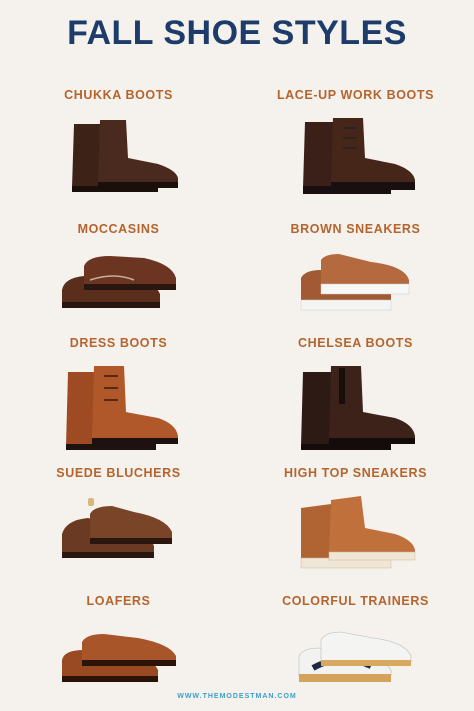 This screenshot has width=474, height=711. Describe the element at coordinates (358, 156) in the screenshot. I see `work-boot-icon` at that location.